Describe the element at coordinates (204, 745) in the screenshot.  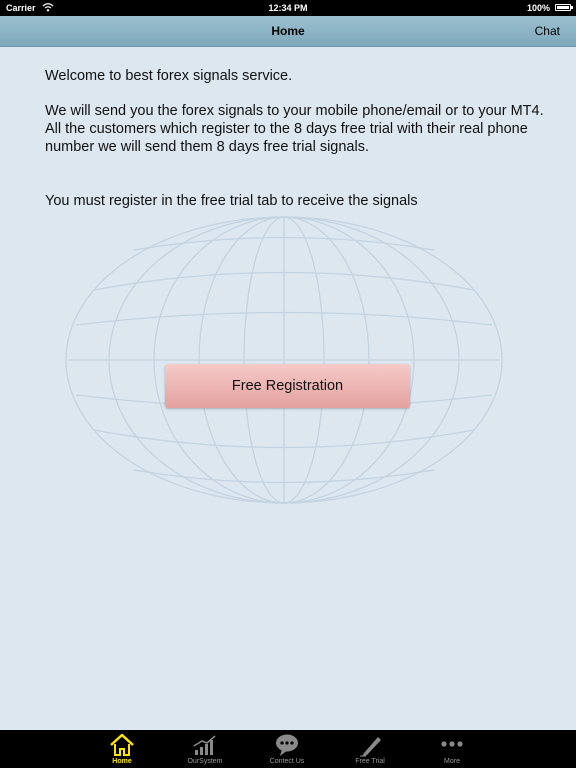
I see `bar-chart-icon` at that location.